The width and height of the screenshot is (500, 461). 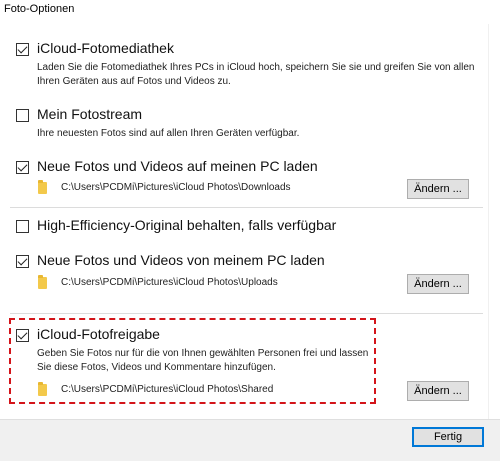 I want to click on done-button: Fertig, so click(x=448, y=437).